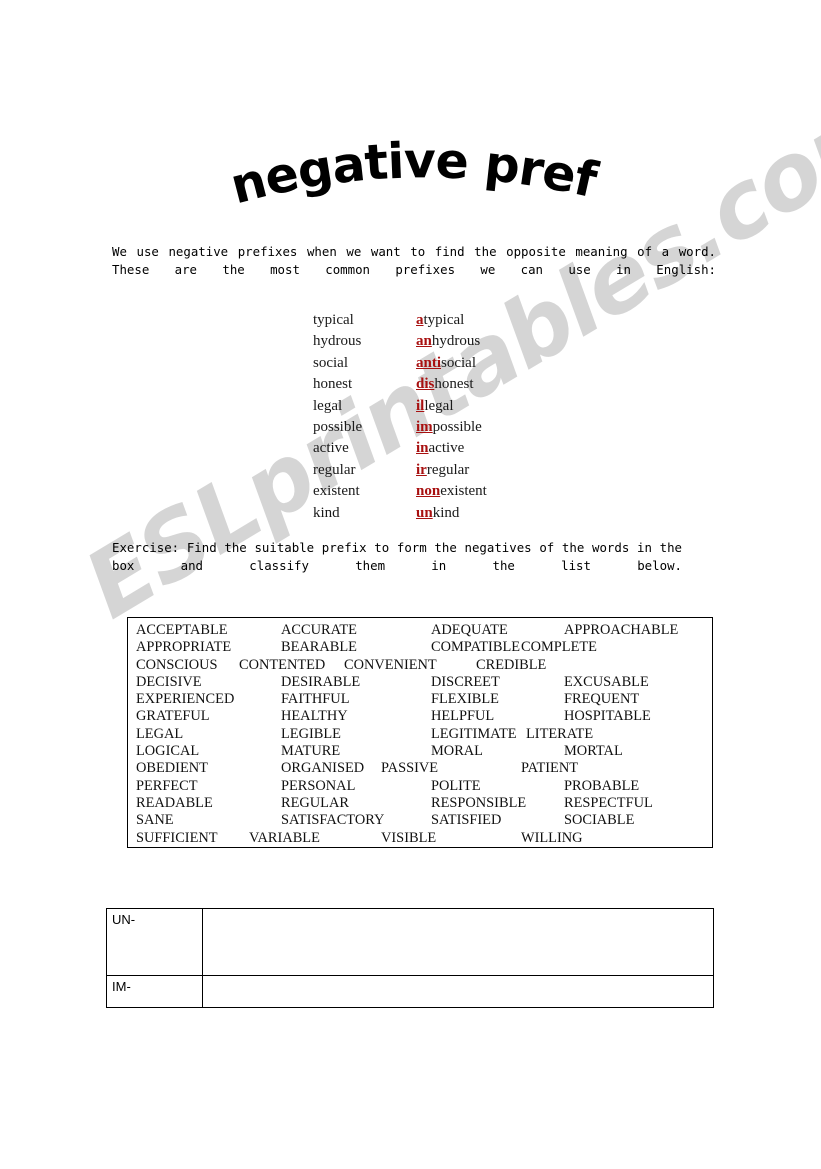 This screenshot has width=821, height=1169. Describe the element at coordinates (602, 699) in the screenshot. I see `word-bank-item: FREQUENT` at that location.